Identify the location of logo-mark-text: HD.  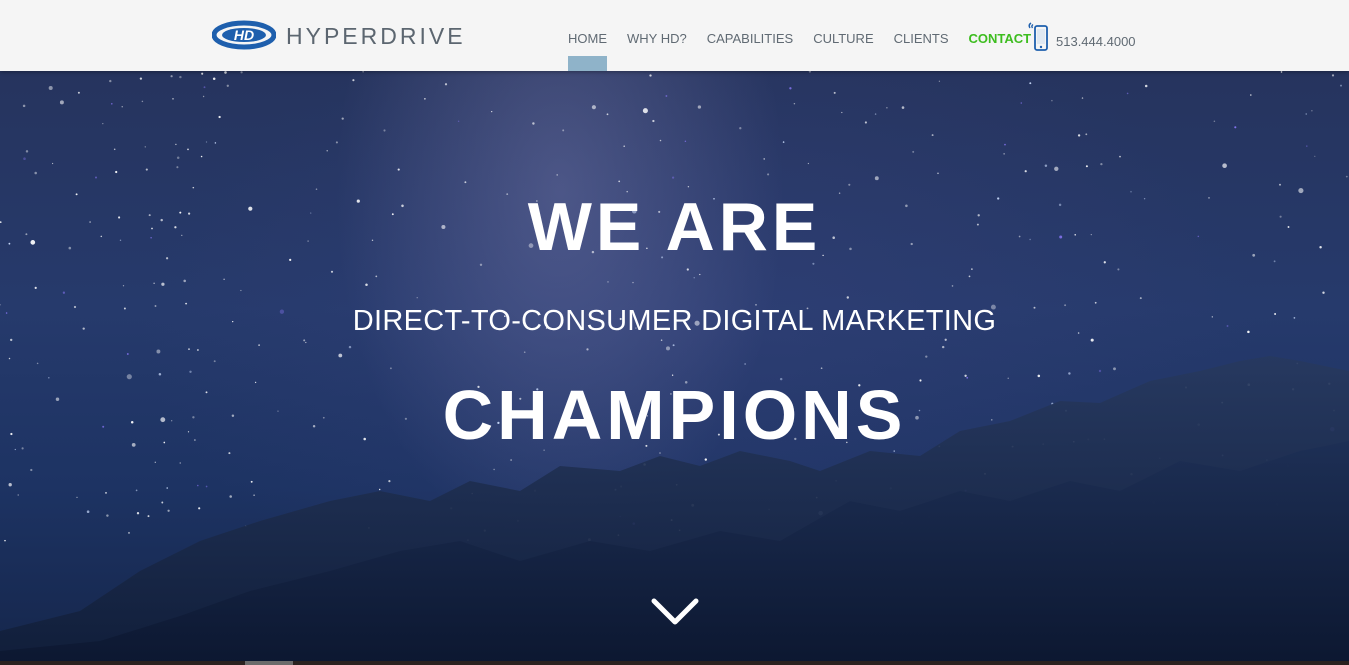
(244, 35).